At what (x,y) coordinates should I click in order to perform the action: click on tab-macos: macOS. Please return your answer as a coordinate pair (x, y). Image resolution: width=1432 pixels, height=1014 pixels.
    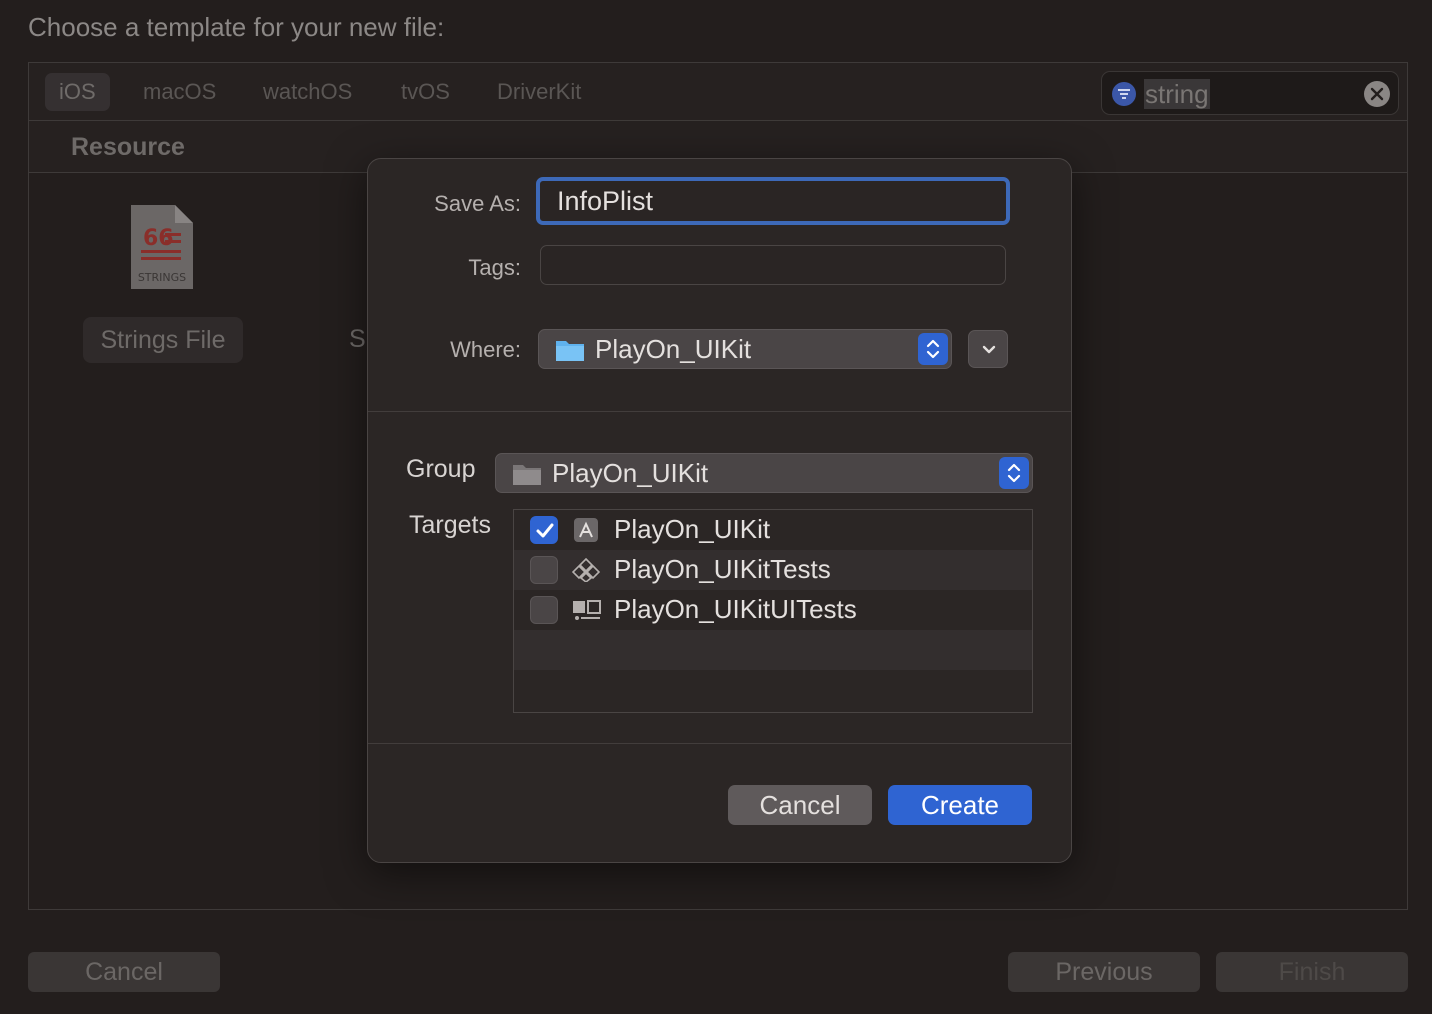
    Looking at the image, I should click on (179, 92).